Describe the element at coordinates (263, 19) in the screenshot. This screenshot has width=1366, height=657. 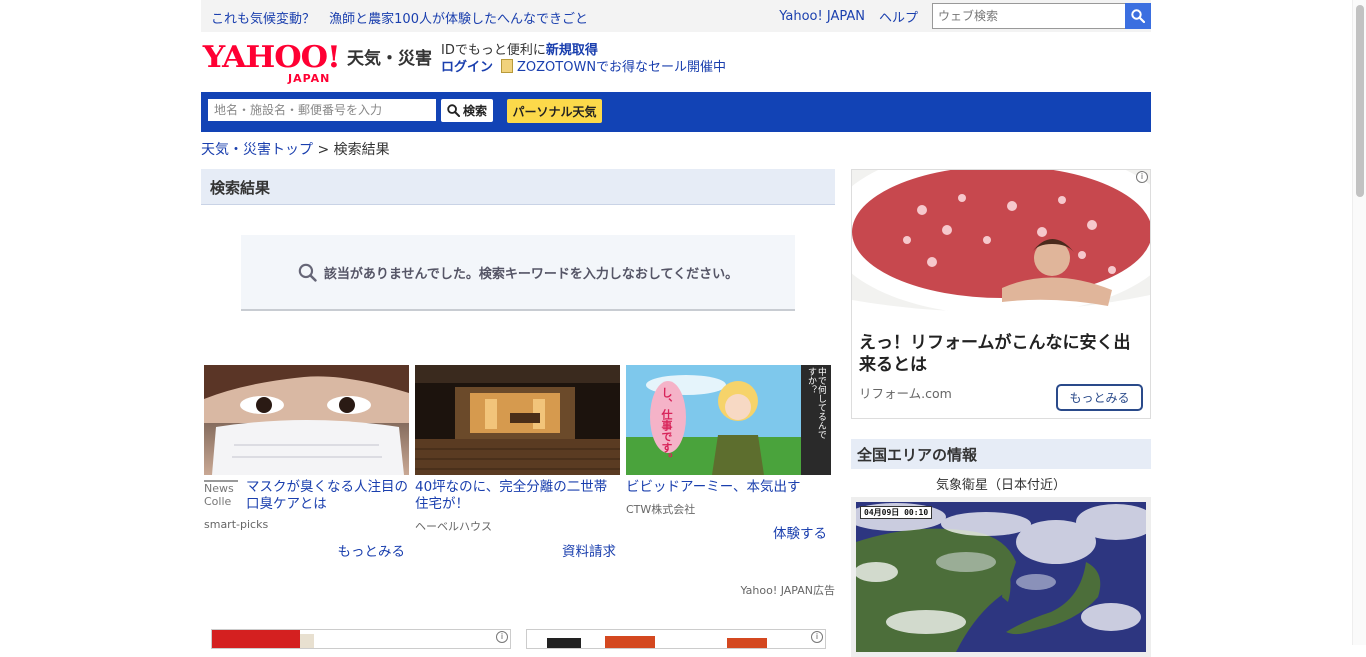
I see `promo-link-1: これも気候変動？` at that location.